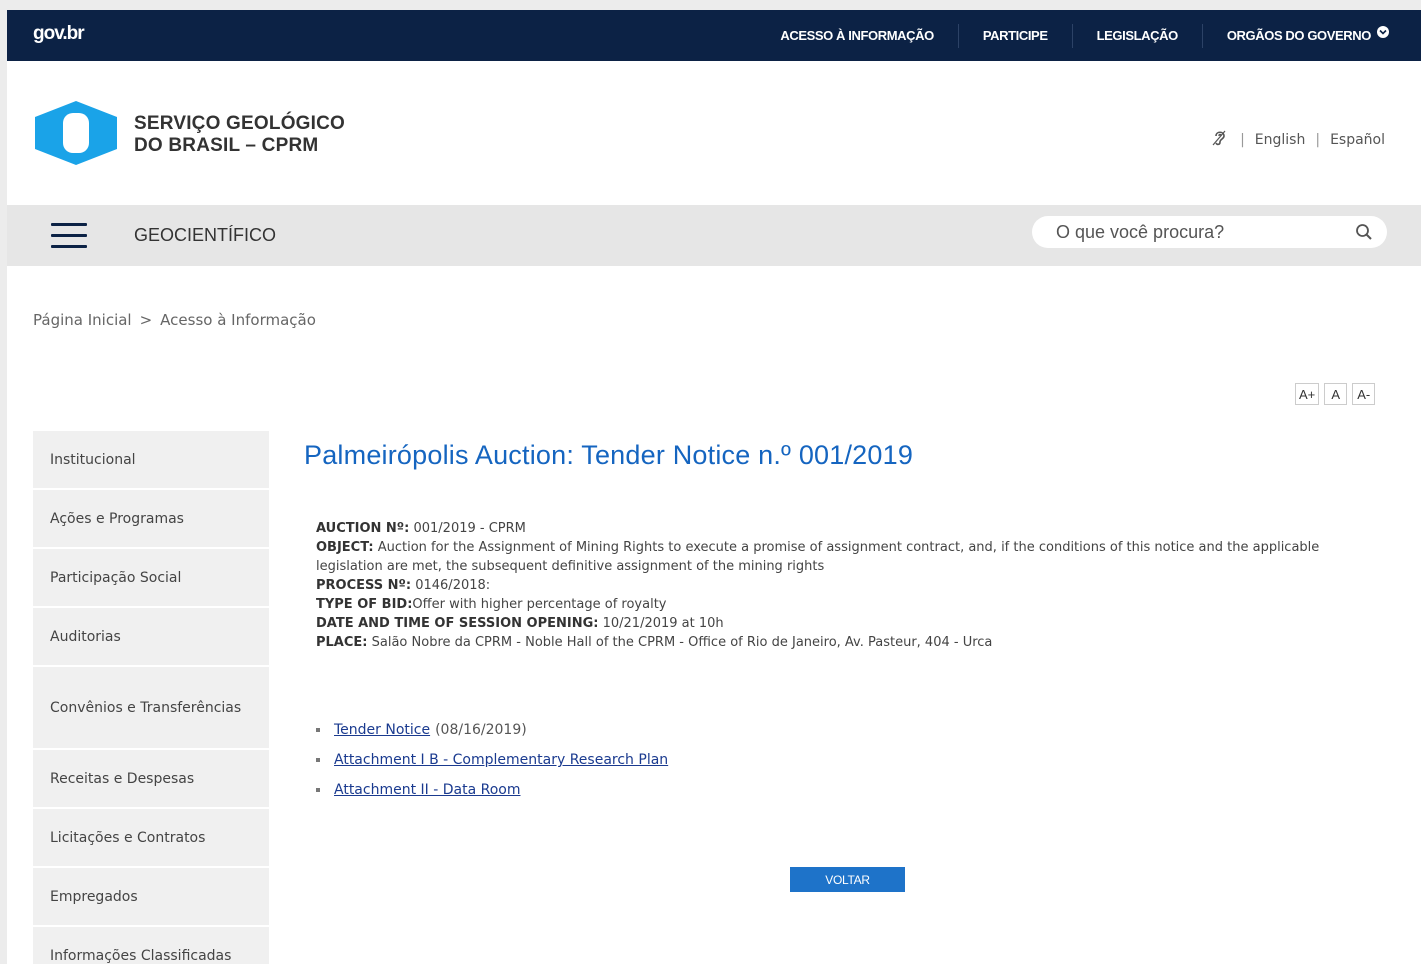 The height and width of the screenshot is (964, 1421). I want to click on chevron-down-icon, so click(1383, 36).